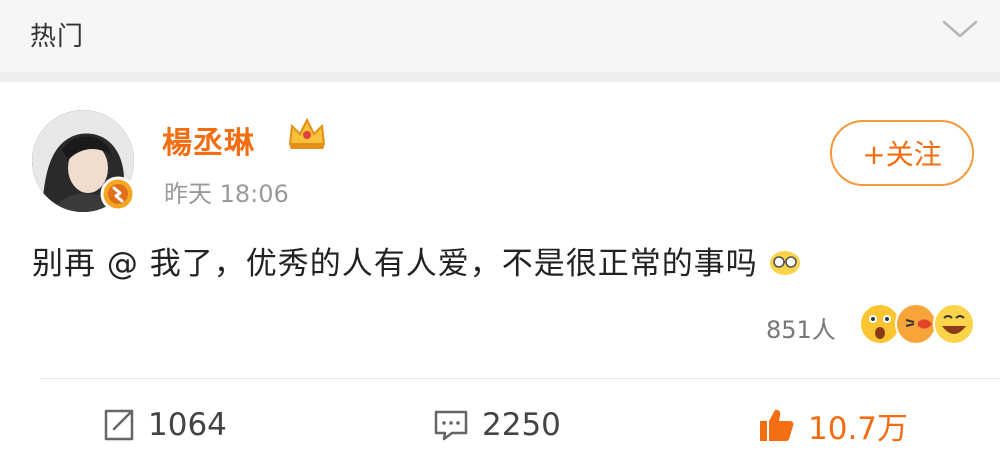 This screenshot has width=1000, height=462. What do you see at coordinates (226, 194) in the screenshot?
I see `post-timestamp: 昨天 18:06` at bounding box center [226, 194].